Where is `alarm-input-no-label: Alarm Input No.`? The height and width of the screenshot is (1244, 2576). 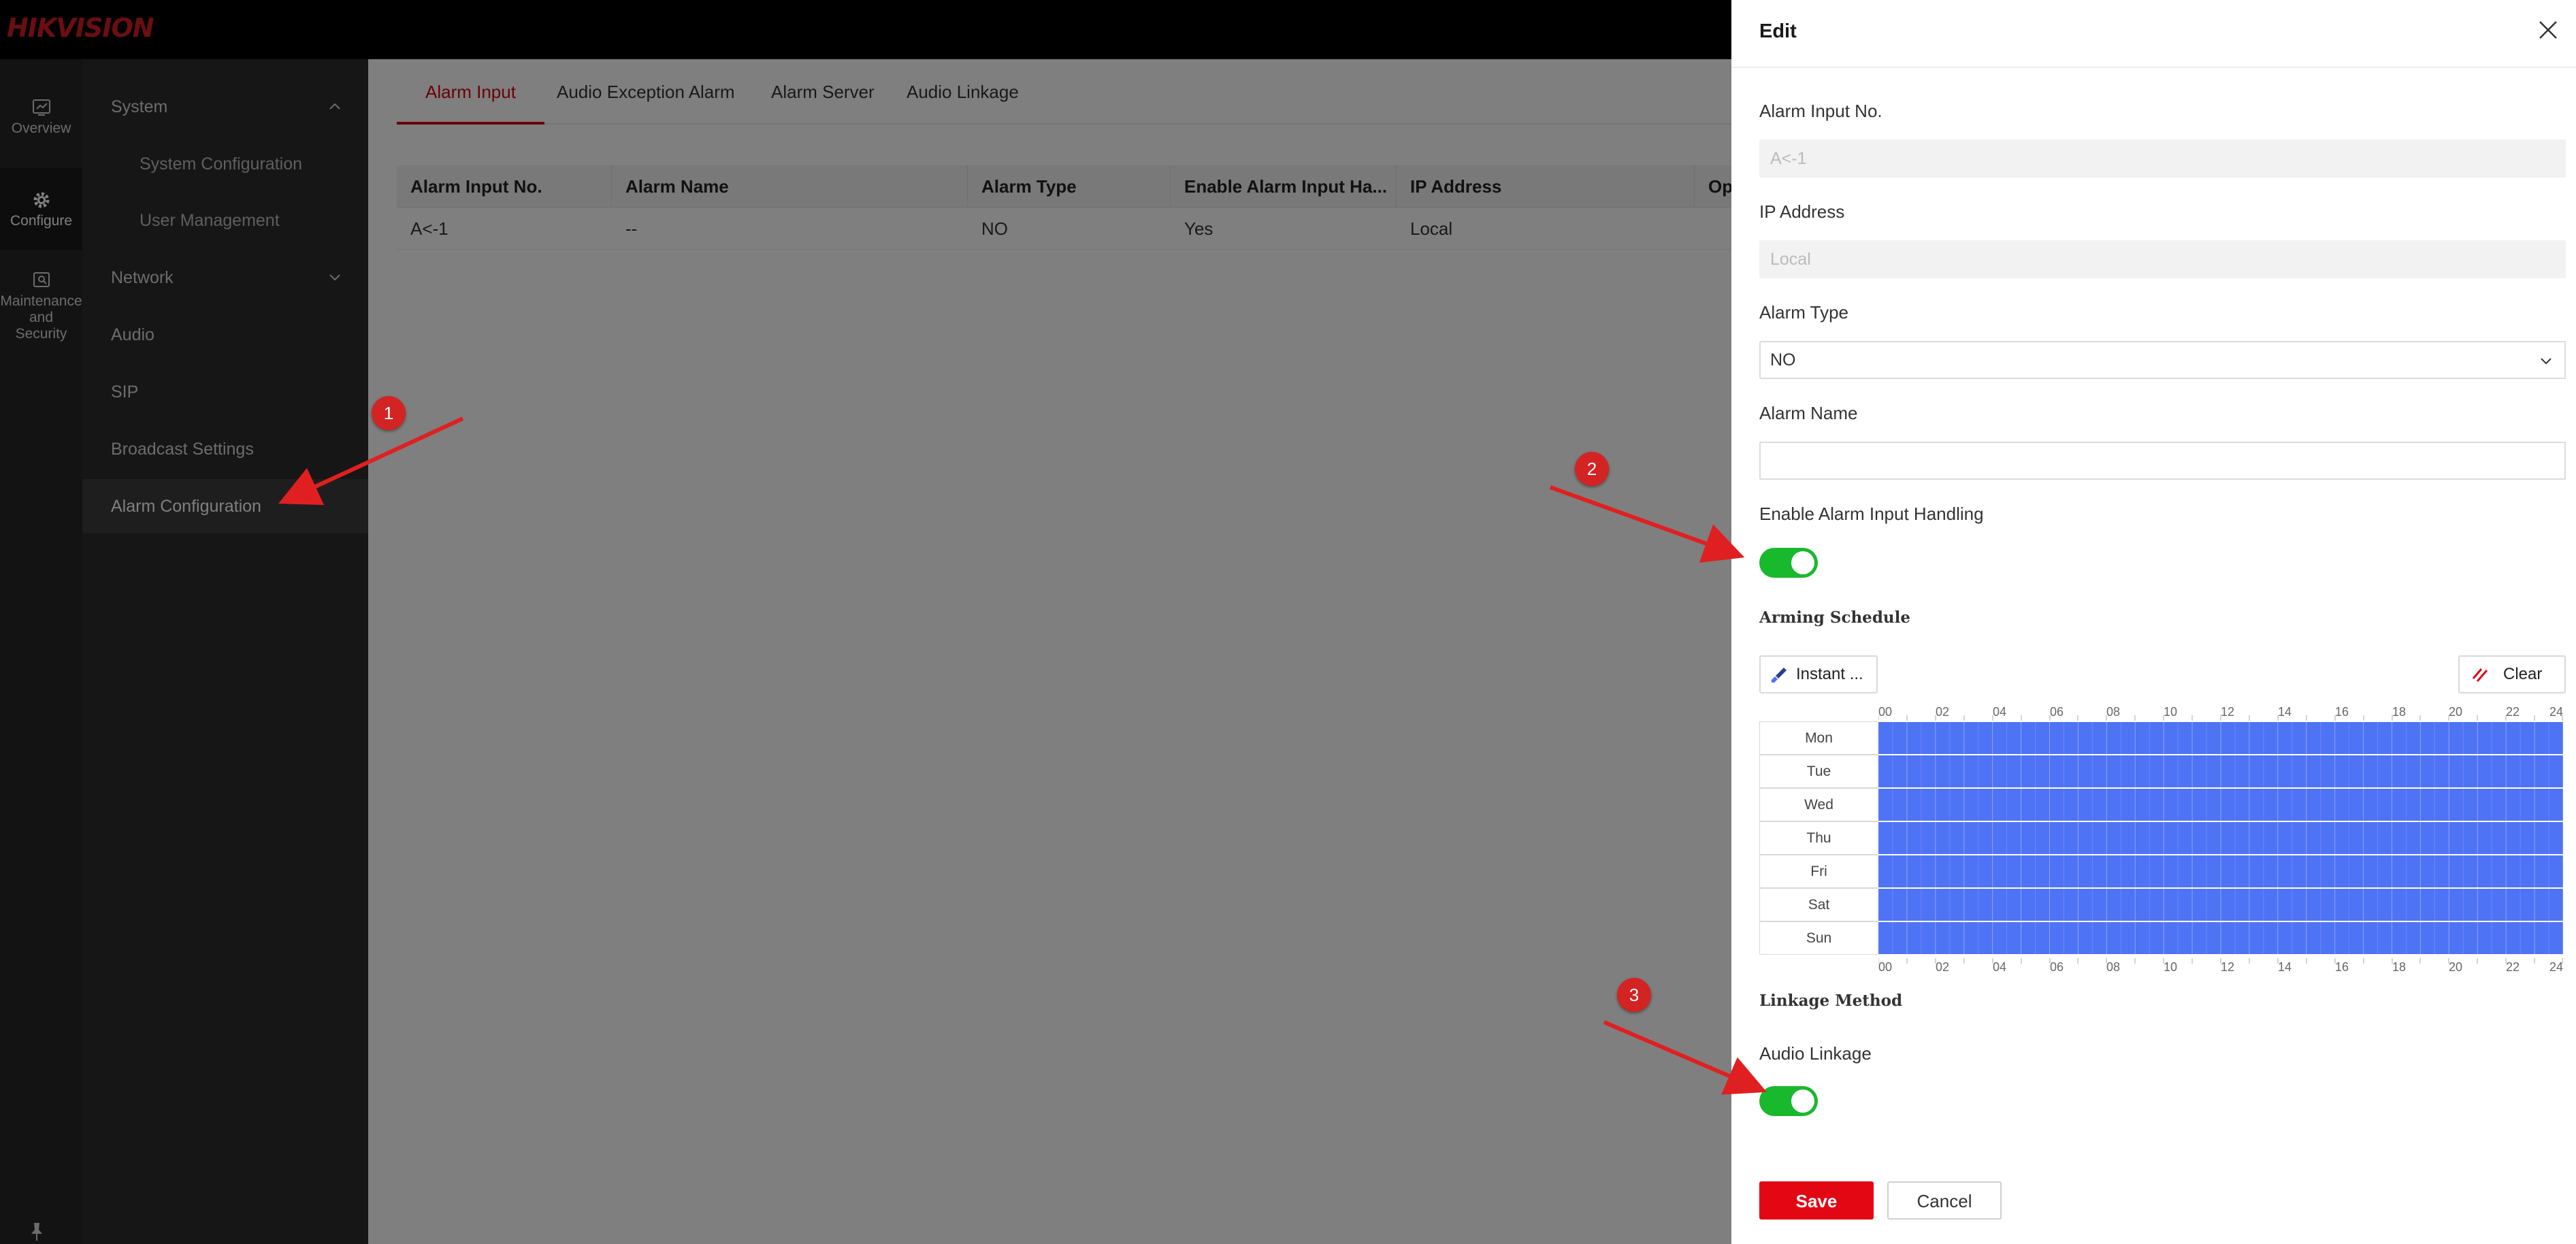 alarm-input-no-label: Alarm Input No. is located at coordinates (1820, 111).